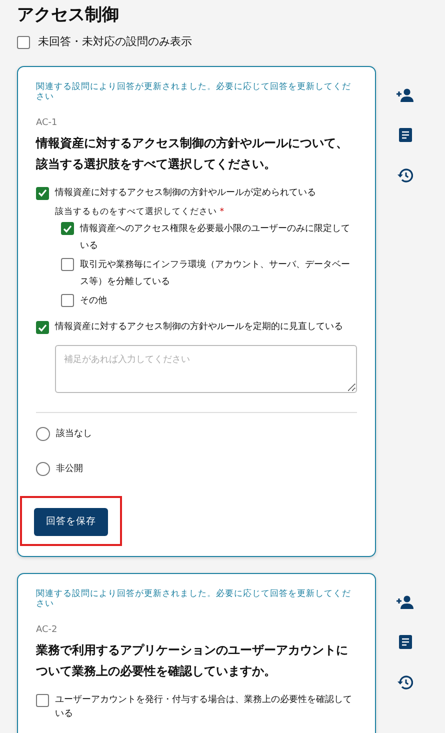 The image size is (445, 733). I want to click on option-label: 情報資産に対するアクセス制御の方針やルールを定期的に見直している, so click(199, 327).